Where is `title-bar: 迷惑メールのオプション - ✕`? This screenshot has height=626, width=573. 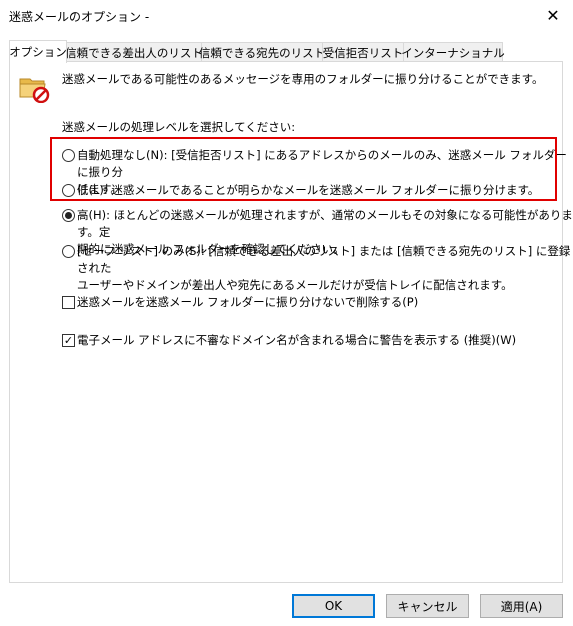
title-bar: 迷惑メールのオプション - ✕ is located at coordinates (286, 15).